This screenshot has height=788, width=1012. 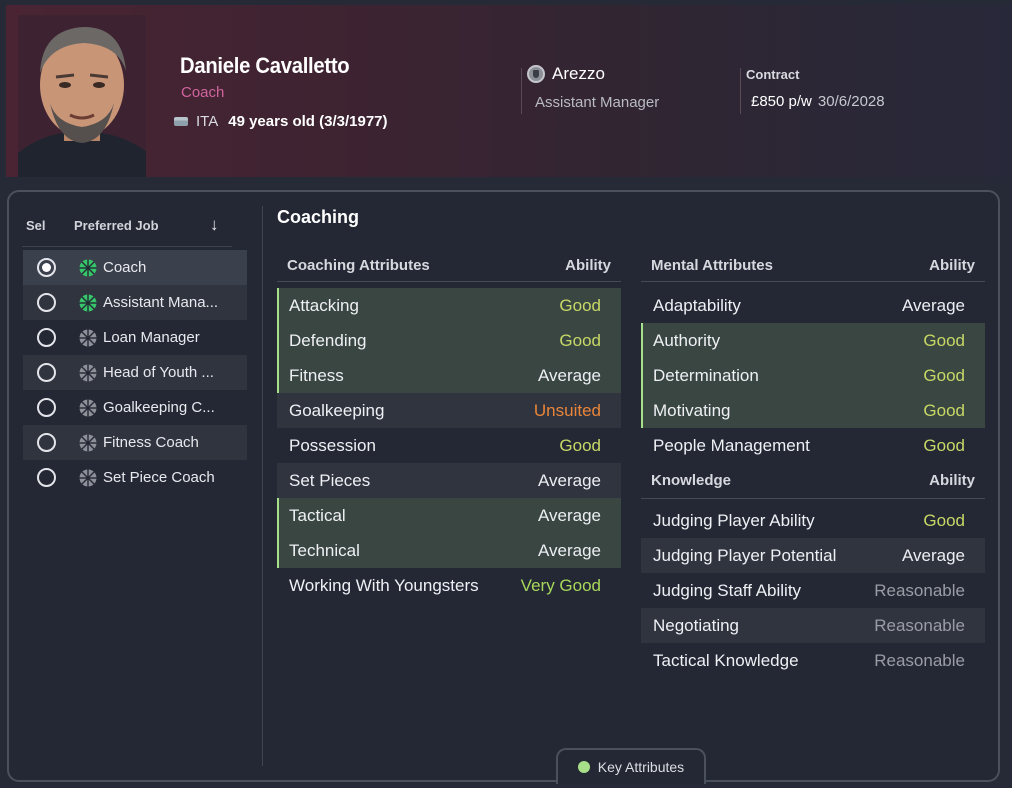 I want to click on club-badge-icon, so click(x=536, y=74).